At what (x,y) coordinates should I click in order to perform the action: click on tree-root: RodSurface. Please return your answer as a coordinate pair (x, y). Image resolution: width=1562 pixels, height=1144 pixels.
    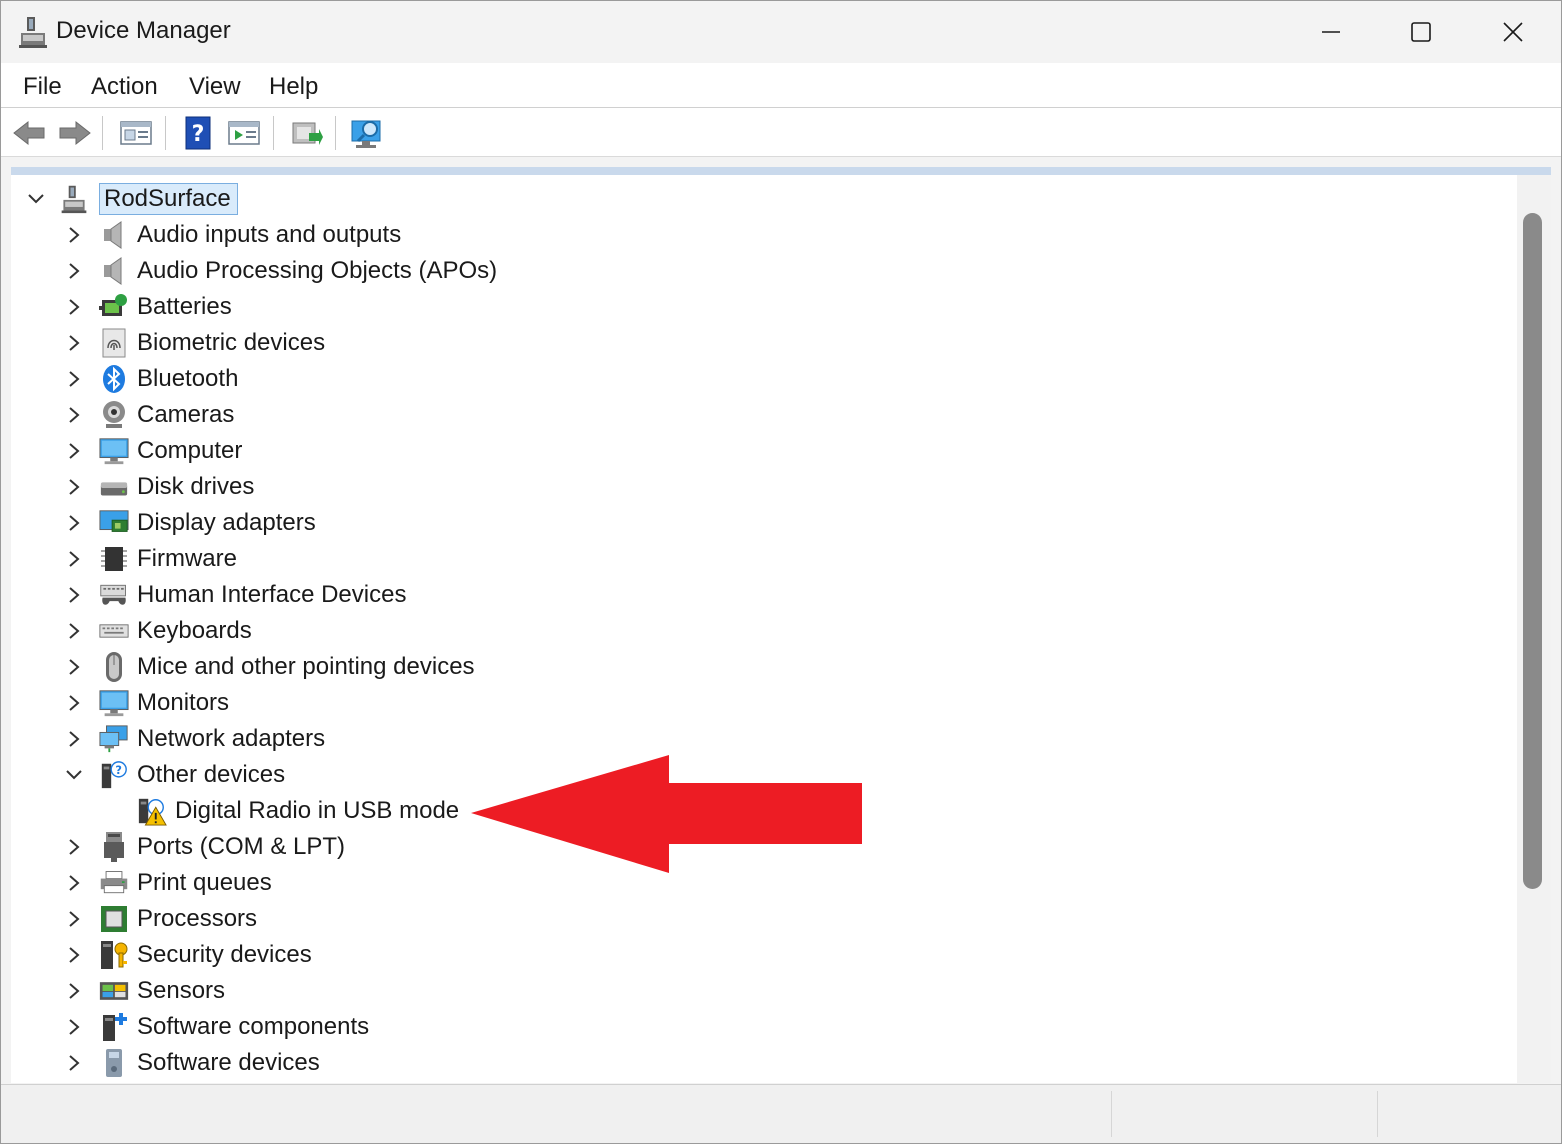
    Looking at the image, I should click on (131, 199).